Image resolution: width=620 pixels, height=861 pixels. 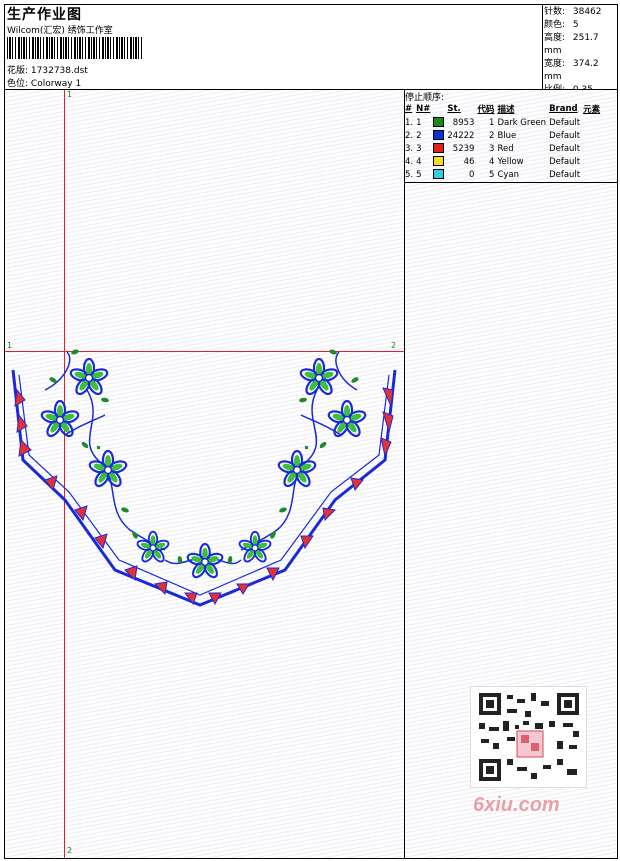 I want to click on qr-code-image, so click(x=529, y=737).